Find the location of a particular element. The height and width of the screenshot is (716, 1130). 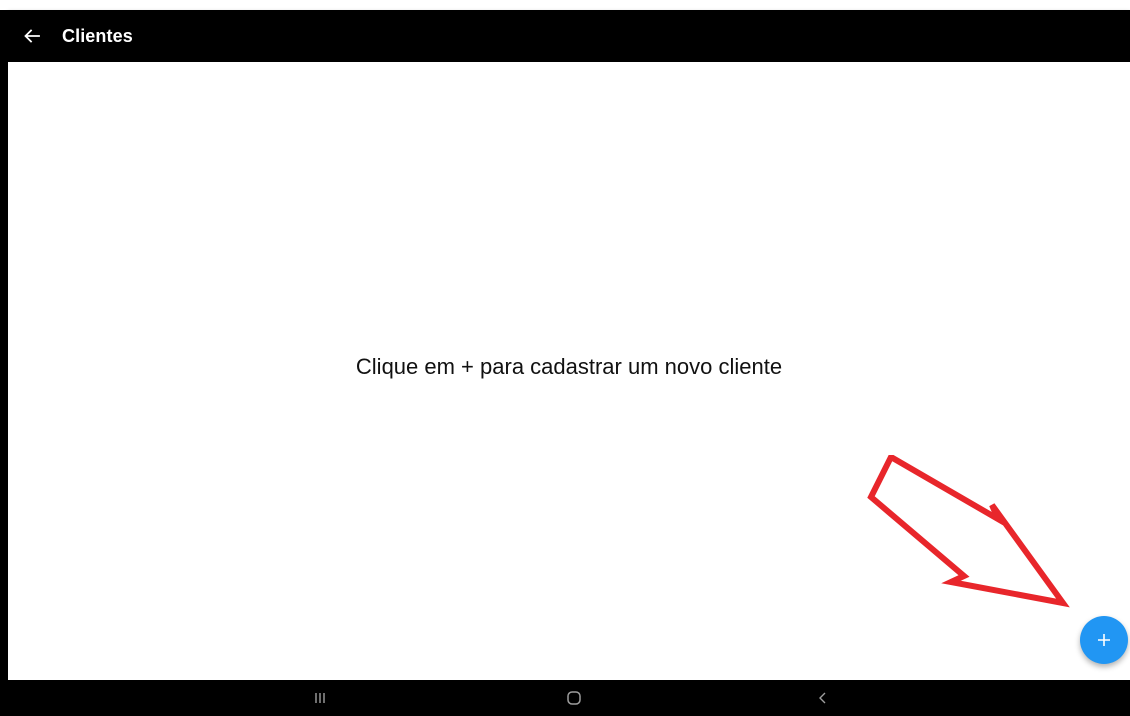

home-button is located at coordinates (574, 698).